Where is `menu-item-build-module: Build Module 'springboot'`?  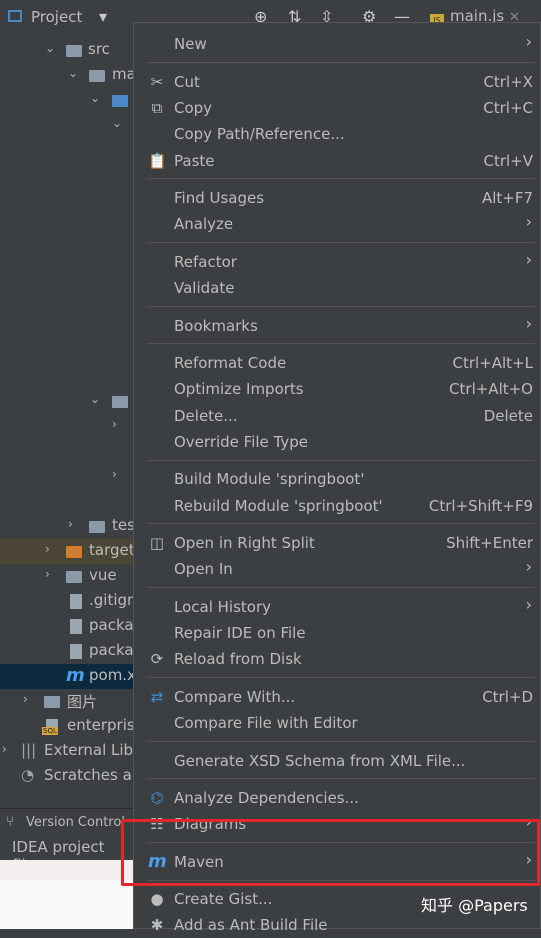
menu-item-build-module: Build Module 'springboot' is located at coordinates (337, 479).